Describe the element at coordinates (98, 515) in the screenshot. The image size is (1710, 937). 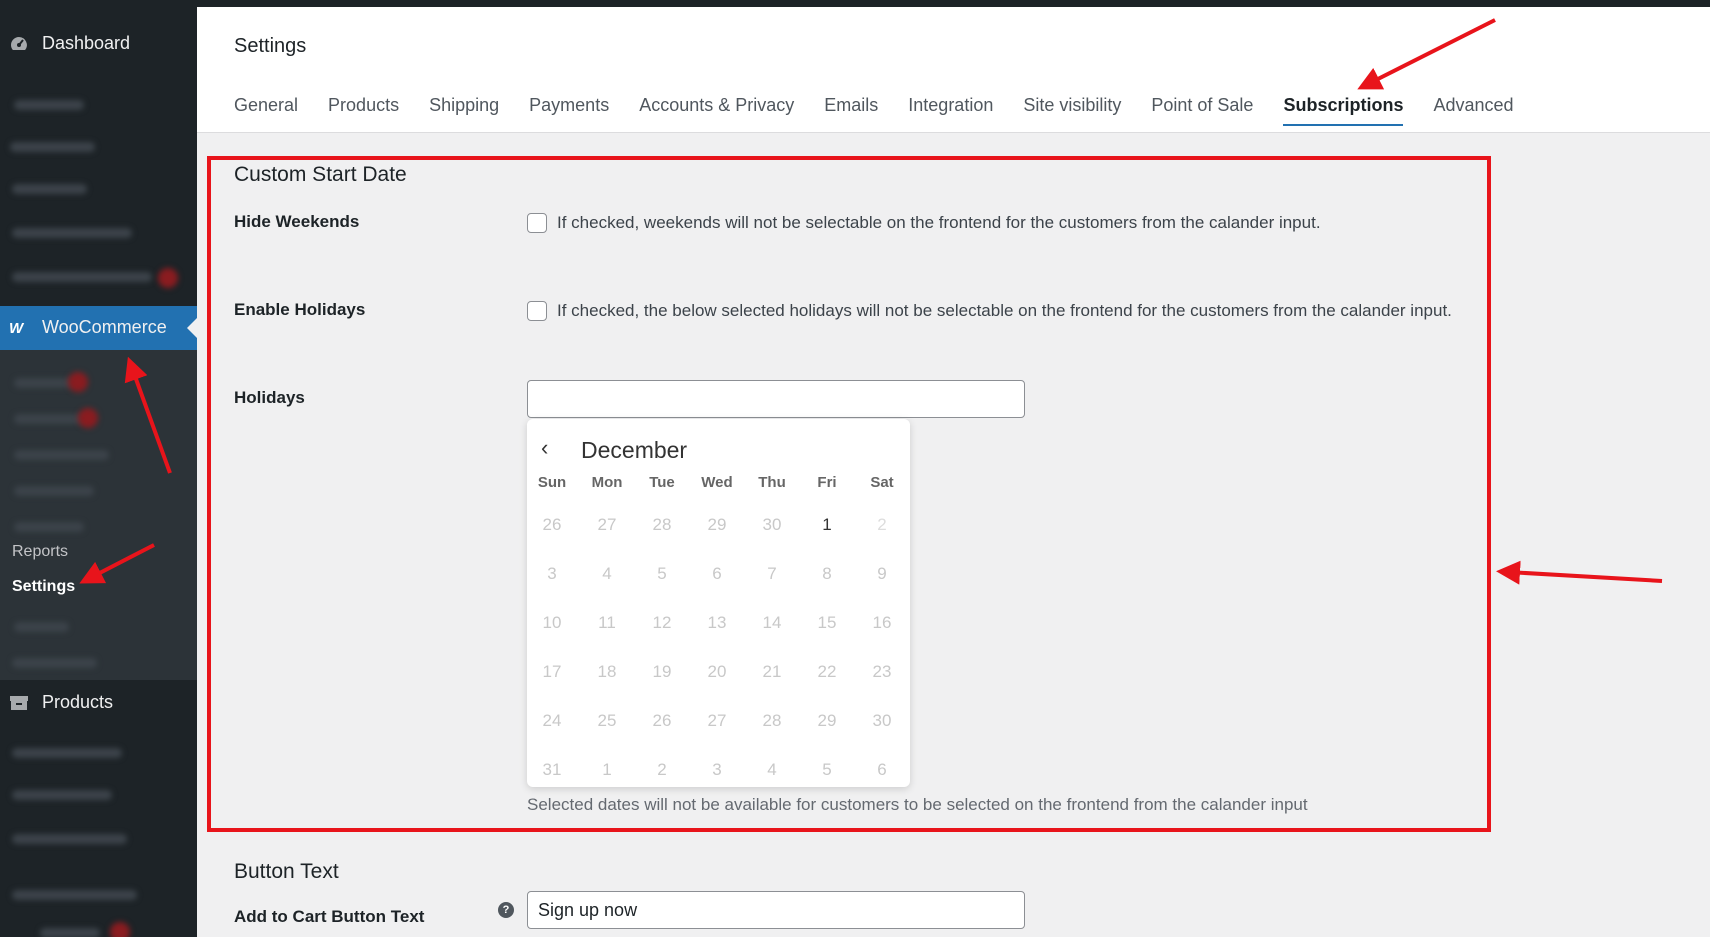
I see `woocommerce-submenu: Reports Settings` at that location.